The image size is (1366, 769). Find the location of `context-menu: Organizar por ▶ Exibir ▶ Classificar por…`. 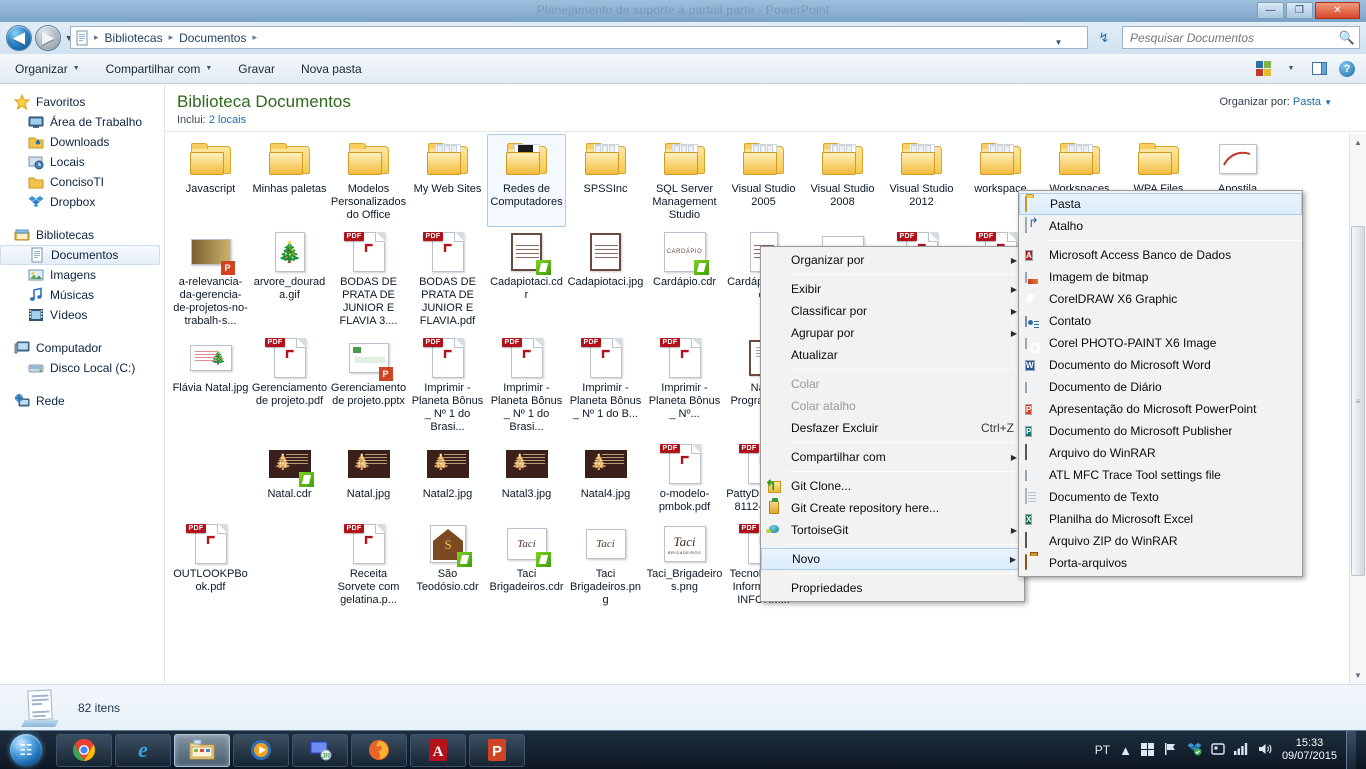

context-menu: Organizar por ▶ Exibir ▶ Classificar por… is located at coordinates (892, 424).